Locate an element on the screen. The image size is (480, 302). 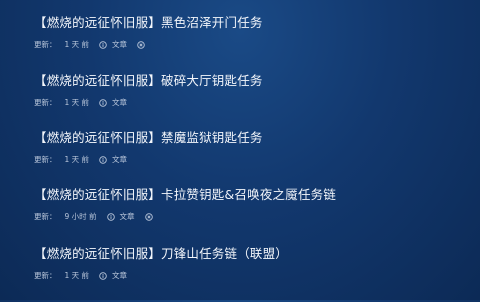
meta-time: 9 小时 前 is located at coordinates (80, 216).